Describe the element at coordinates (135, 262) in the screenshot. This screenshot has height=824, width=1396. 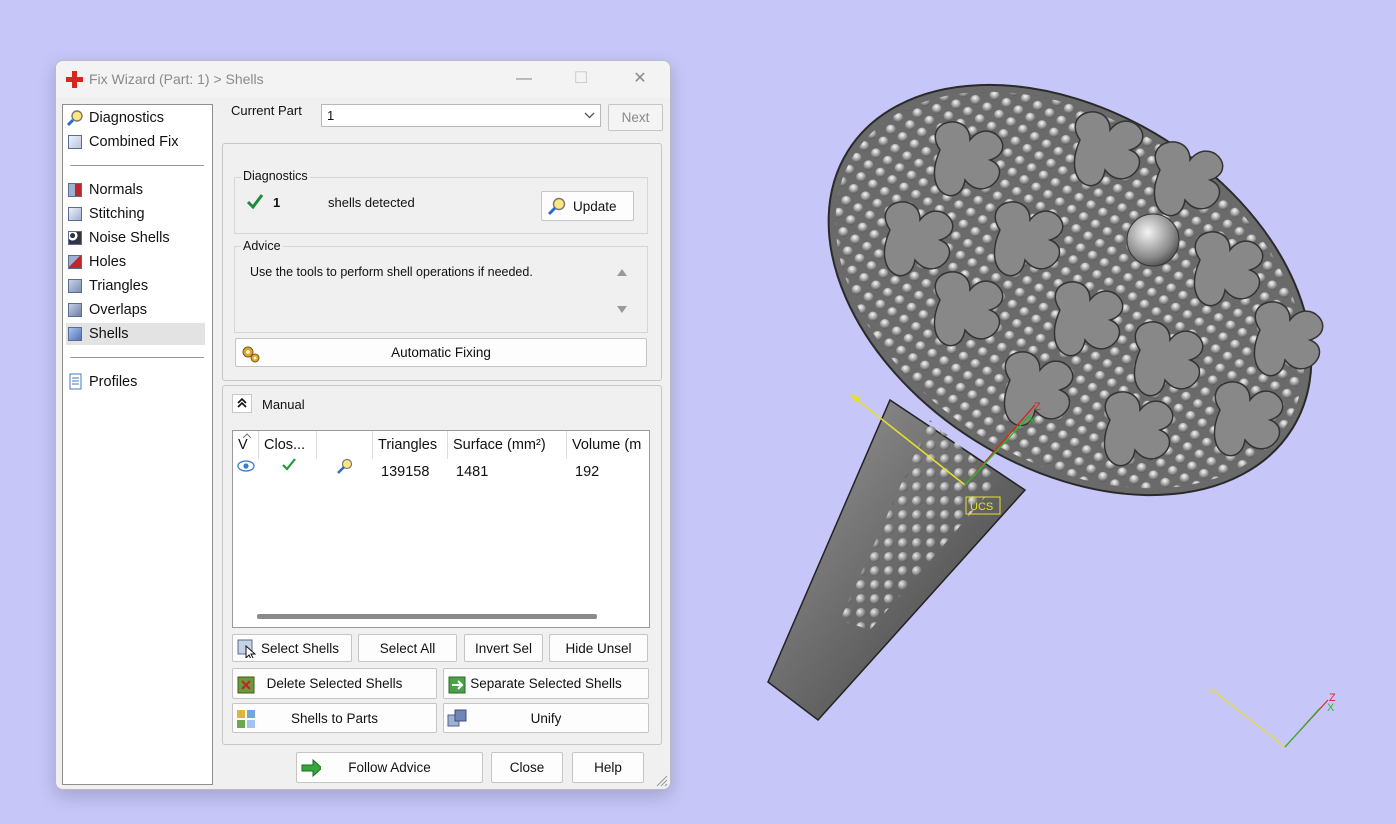
I see `nav-item-holes: Holes` at that location.